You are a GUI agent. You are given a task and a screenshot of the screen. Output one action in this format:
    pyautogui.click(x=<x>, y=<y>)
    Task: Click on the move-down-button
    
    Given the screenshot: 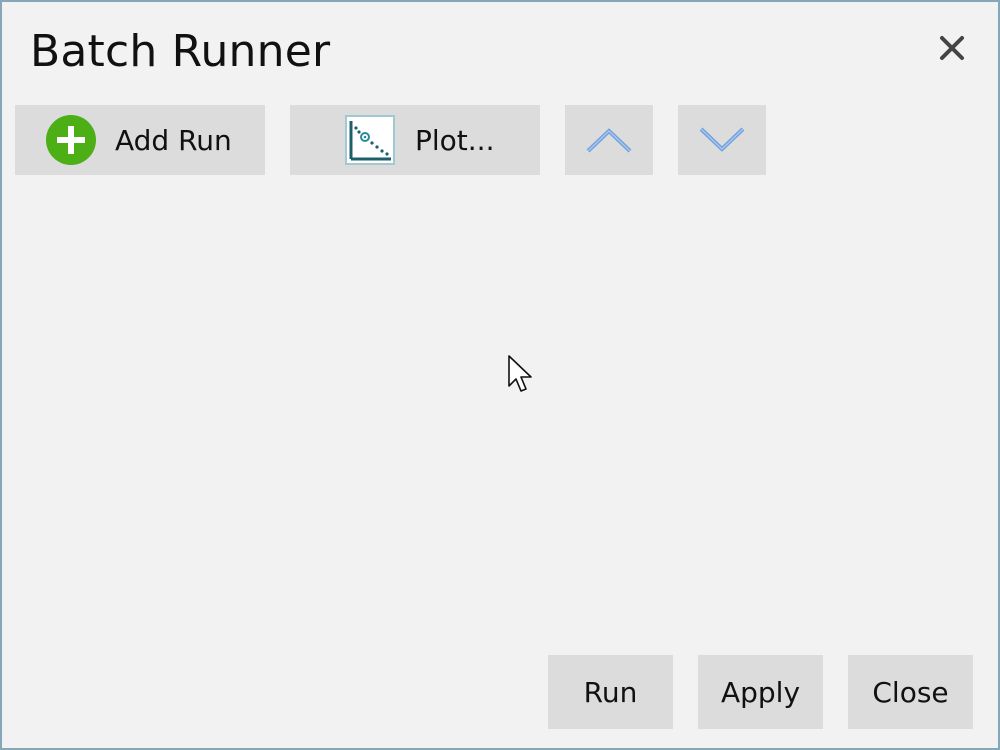 What is the action you would take?
    pyautogui.click(x=722, y=140)
    